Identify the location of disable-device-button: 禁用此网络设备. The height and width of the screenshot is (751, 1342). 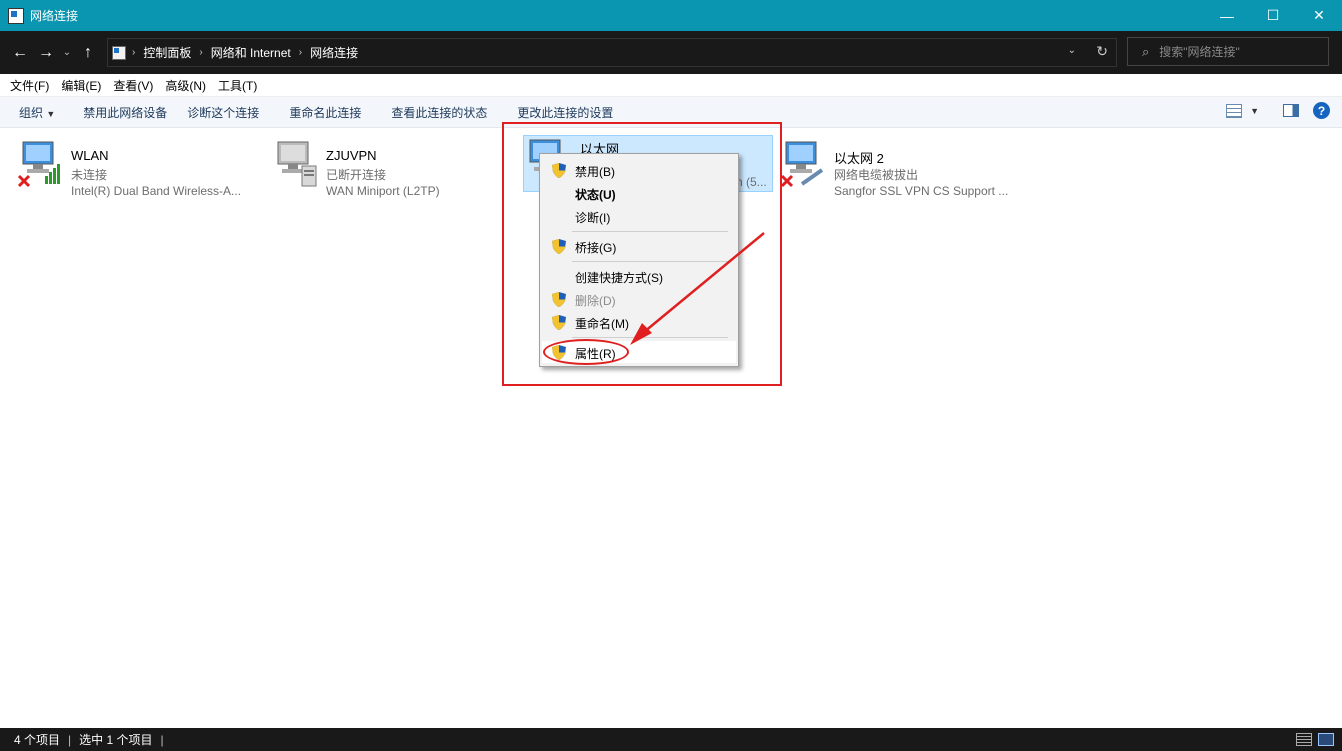
(125, 112).